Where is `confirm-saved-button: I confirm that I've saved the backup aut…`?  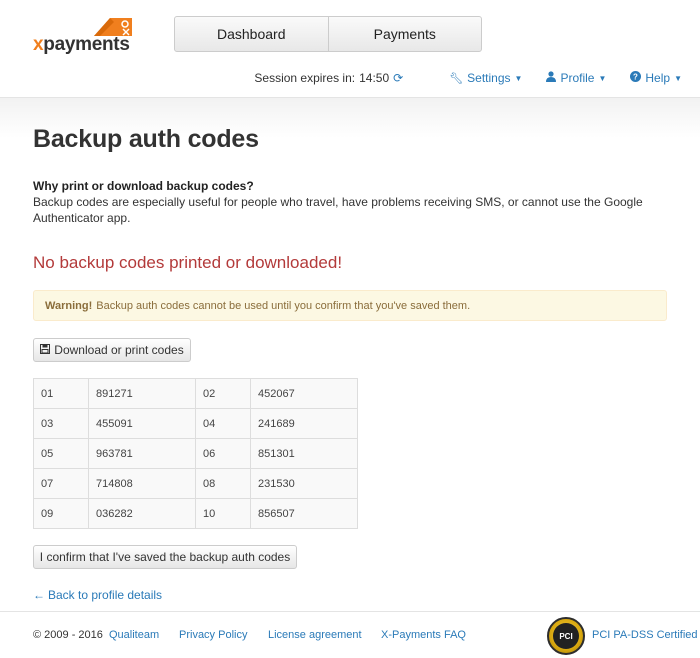 confirm-saved-button: I confirm that I've saved the backup aut… is located at coordinates (165, 557).